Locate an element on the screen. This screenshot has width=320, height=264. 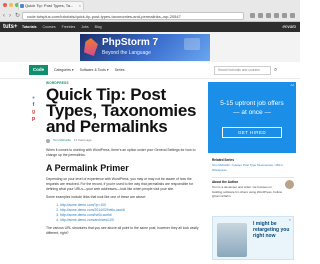
author-link: Tom McFarlin is located at coordinates (62, 140).